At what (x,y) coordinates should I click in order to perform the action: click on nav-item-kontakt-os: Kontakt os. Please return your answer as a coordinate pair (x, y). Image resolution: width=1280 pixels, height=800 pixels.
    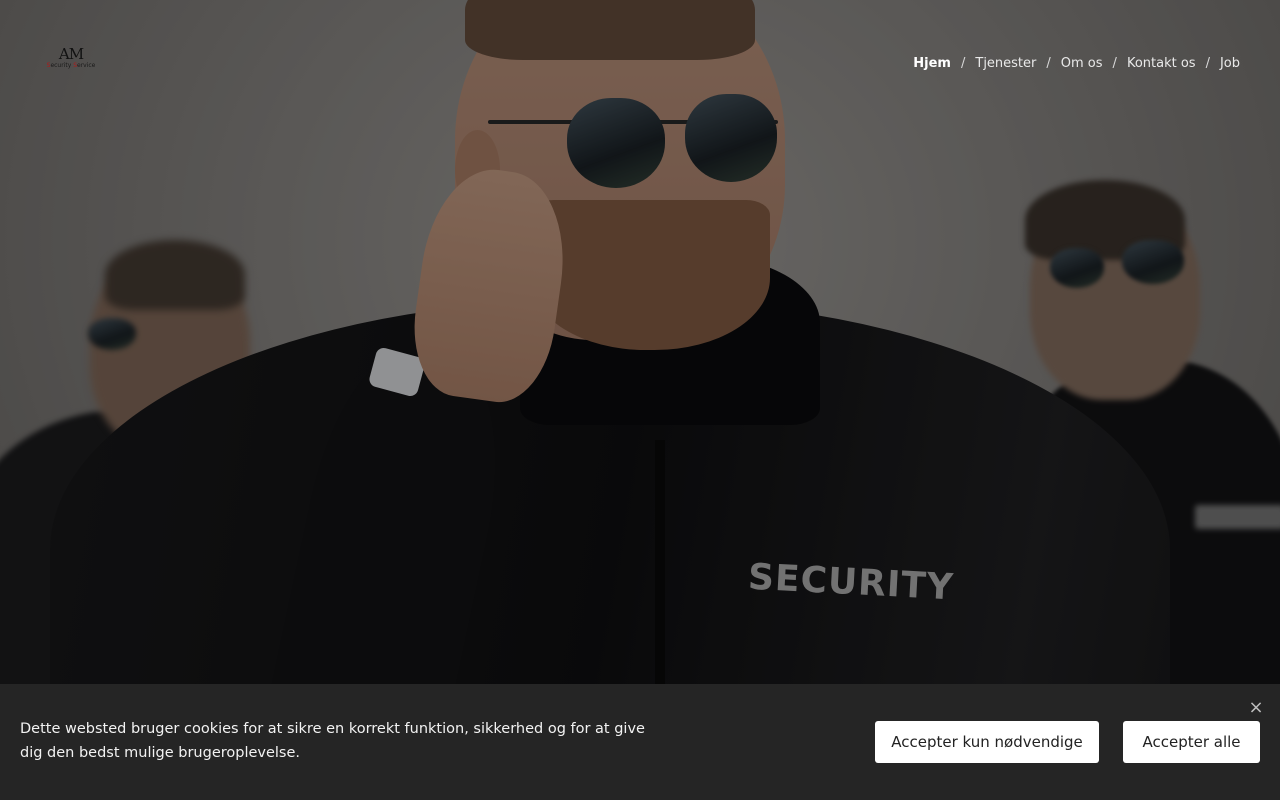
    Looking at the image, I should click on (1161, 63).